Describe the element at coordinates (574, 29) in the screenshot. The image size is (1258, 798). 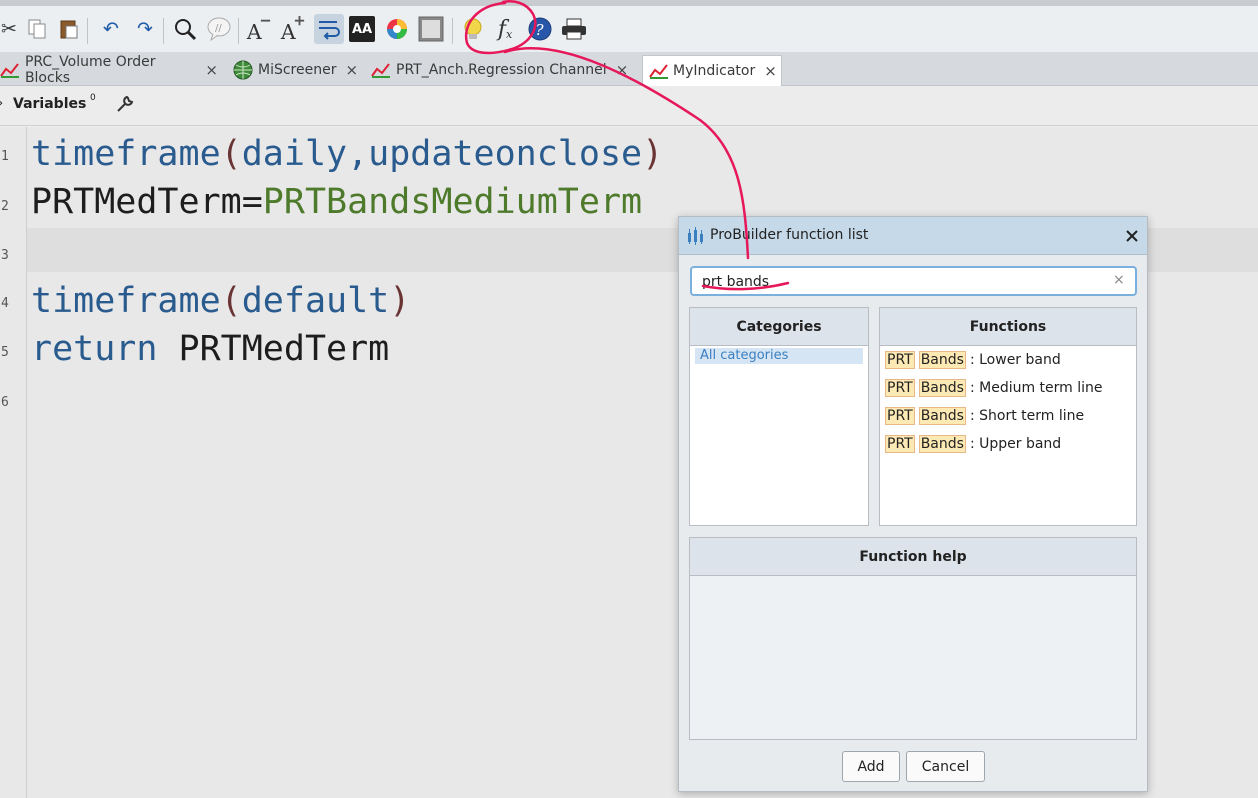
I see `print-icon` at that location.